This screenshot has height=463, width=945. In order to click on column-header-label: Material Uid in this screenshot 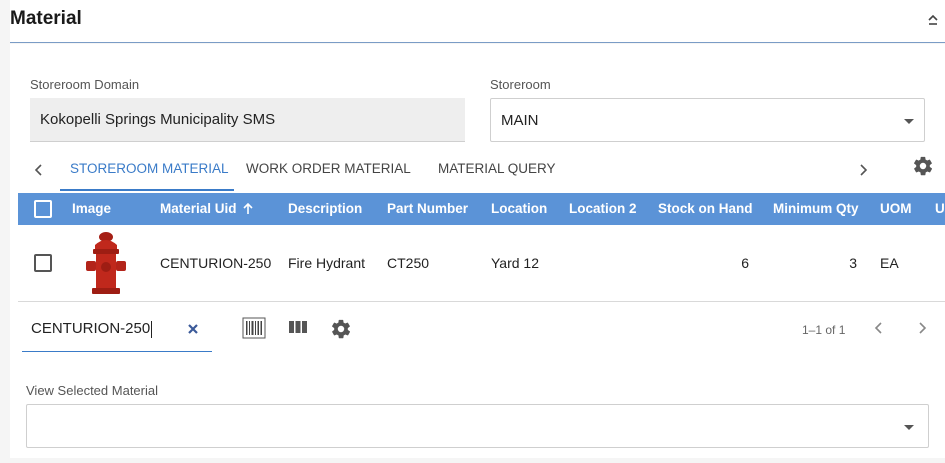, I will do `click(198, 208)`.